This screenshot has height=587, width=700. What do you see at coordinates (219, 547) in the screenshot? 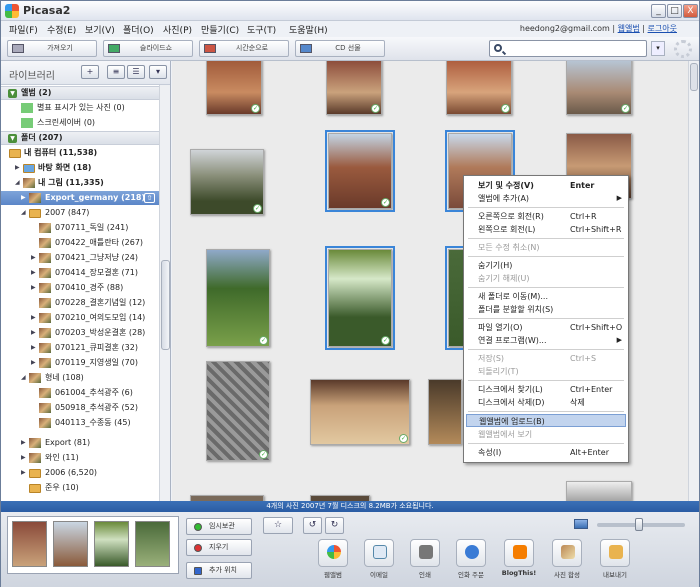
I see `clear-button: 지우기` at bounding box center [219, 547].